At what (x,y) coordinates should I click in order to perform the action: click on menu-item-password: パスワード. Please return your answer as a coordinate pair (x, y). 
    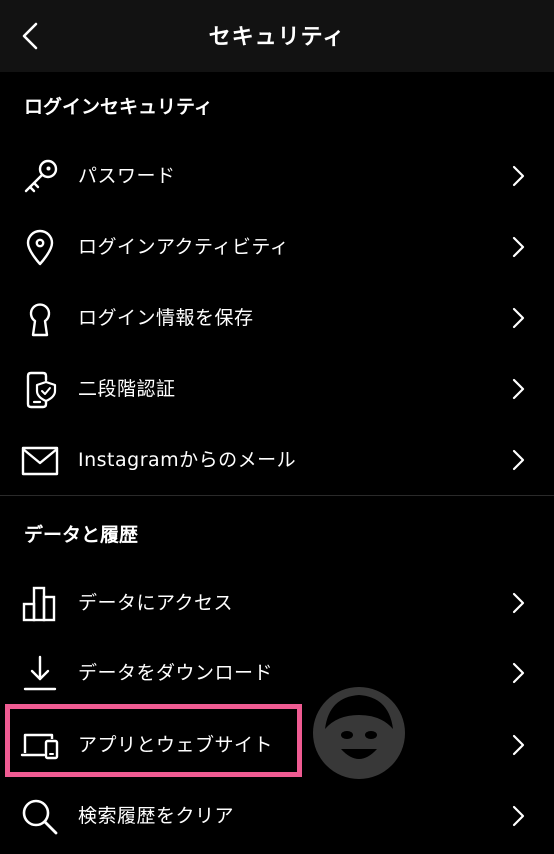
    Looking at the image, I should click on (277, 176).